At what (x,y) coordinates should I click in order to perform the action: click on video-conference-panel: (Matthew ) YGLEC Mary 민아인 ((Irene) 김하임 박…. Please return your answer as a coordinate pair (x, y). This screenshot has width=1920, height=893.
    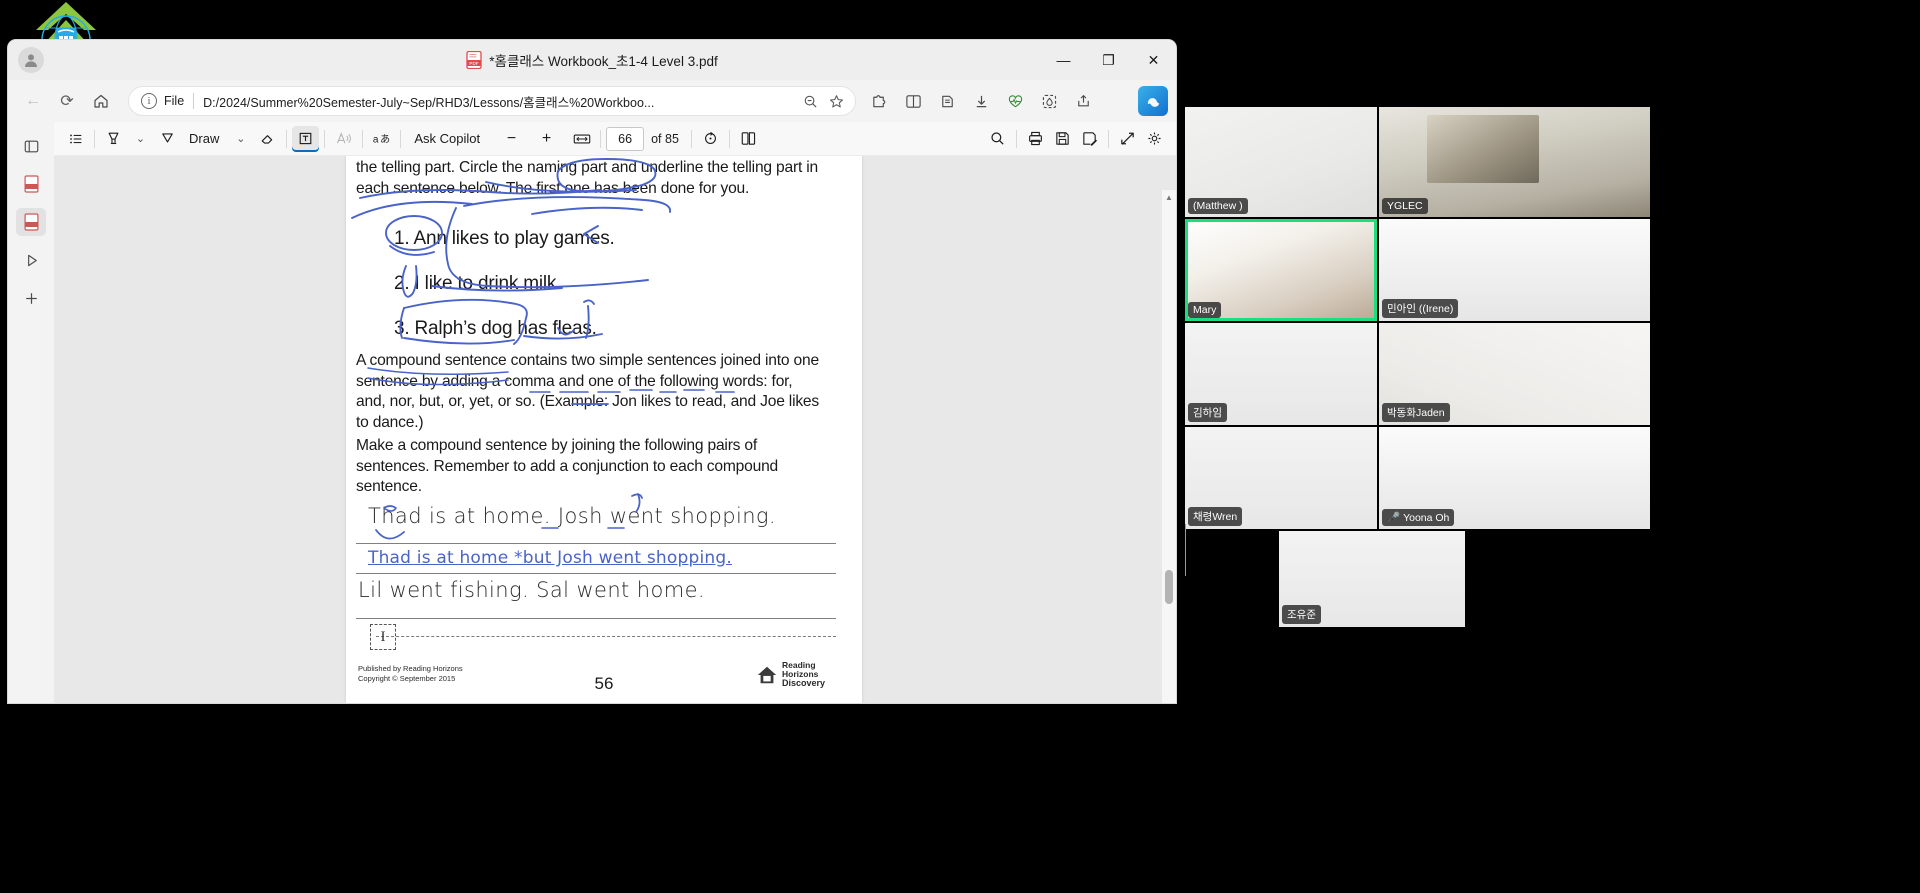
    Looking at the image, I should click on (1417, 367).